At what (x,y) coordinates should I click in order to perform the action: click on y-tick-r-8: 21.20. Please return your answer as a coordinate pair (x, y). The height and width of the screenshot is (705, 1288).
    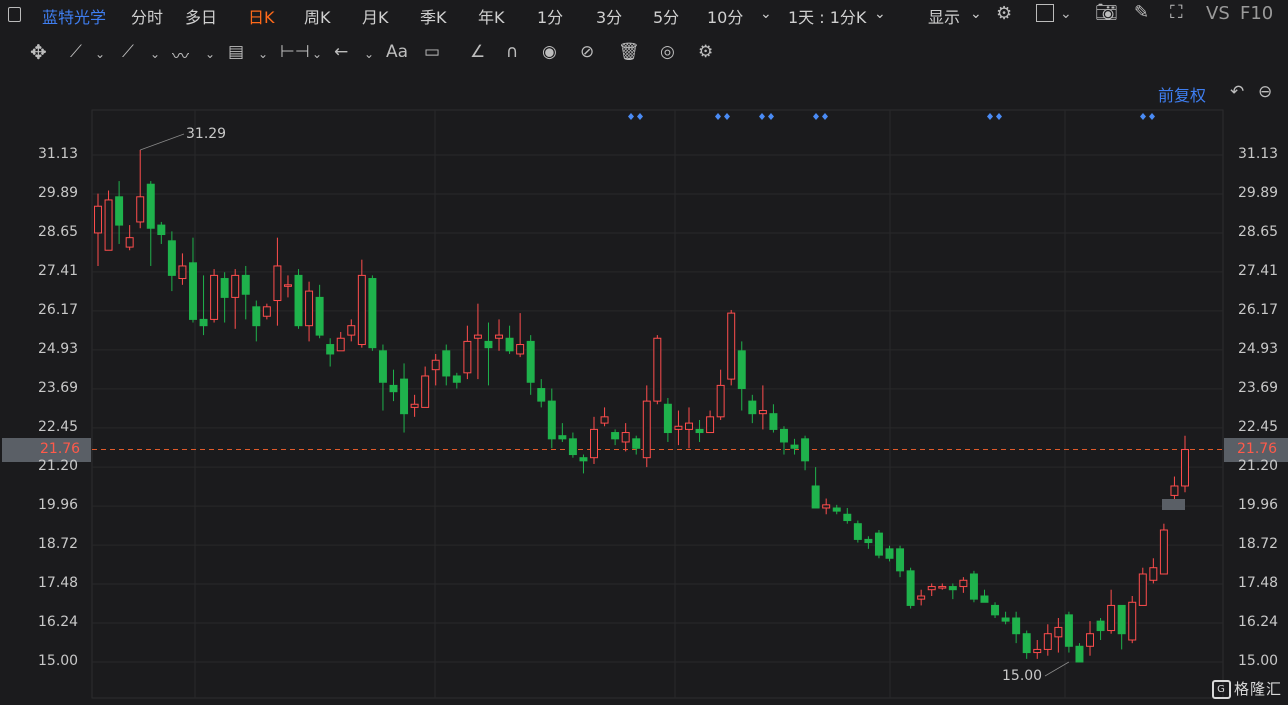
    Looking at the image, I should click on (1258, 466).